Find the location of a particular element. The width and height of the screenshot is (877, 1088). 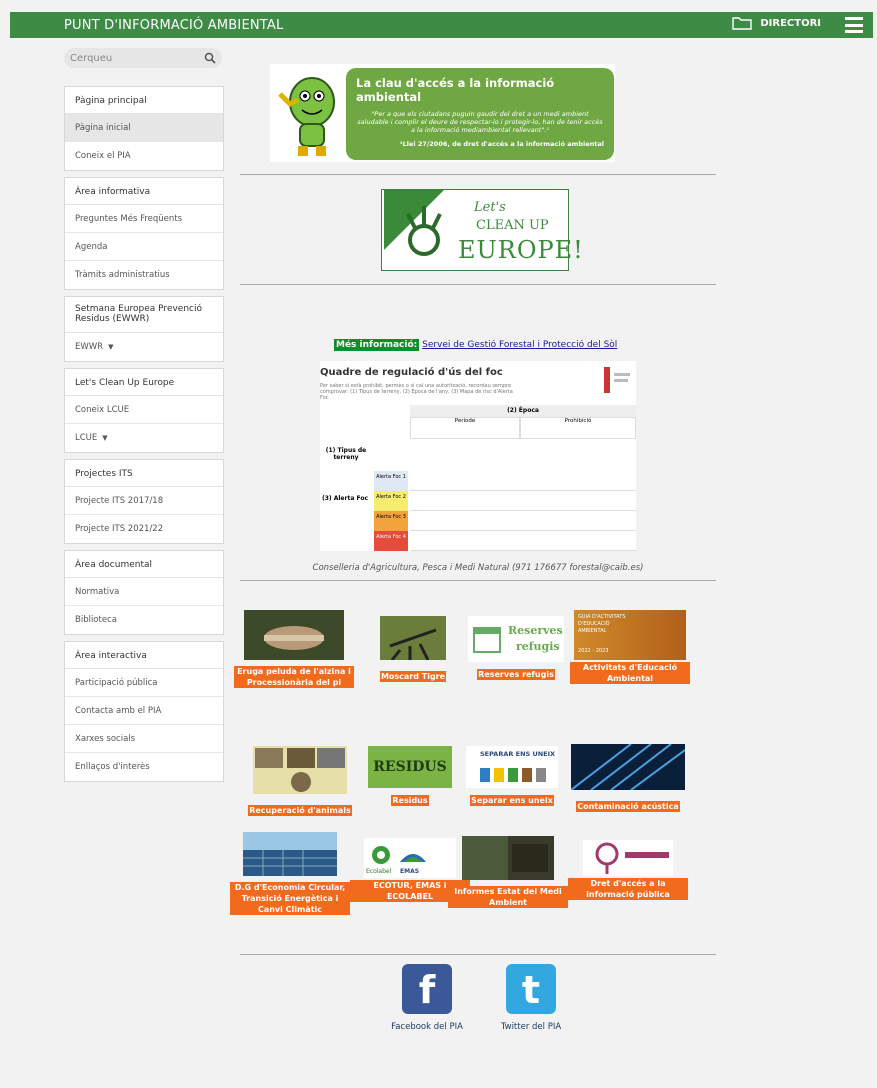

facebook-glyph: f is located at coordinates (427, 990).